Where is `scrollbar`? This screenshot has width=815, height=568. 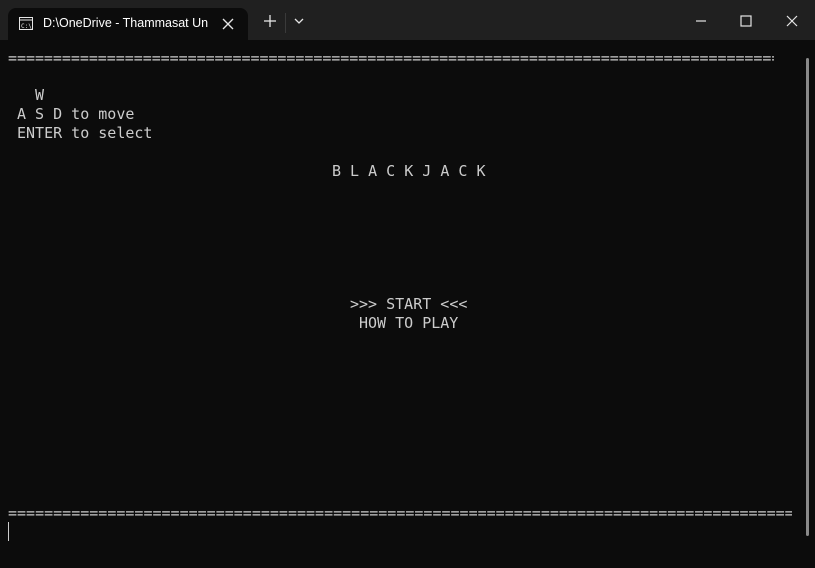 scrollbar is located at coordinates (807, 297).